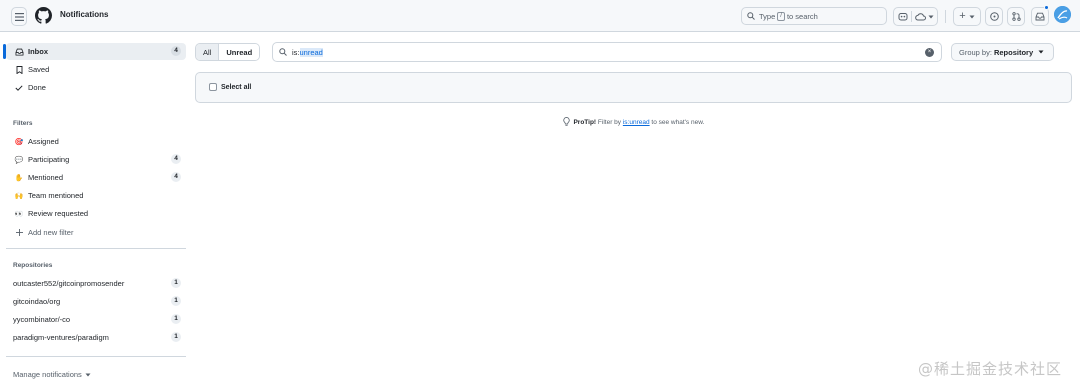 The image size is (1080, 383). What do you see at coordinates (176, 177) in the screenshot?
I see `mentioned-count-badge: 4` at bounding box center [176, 177].